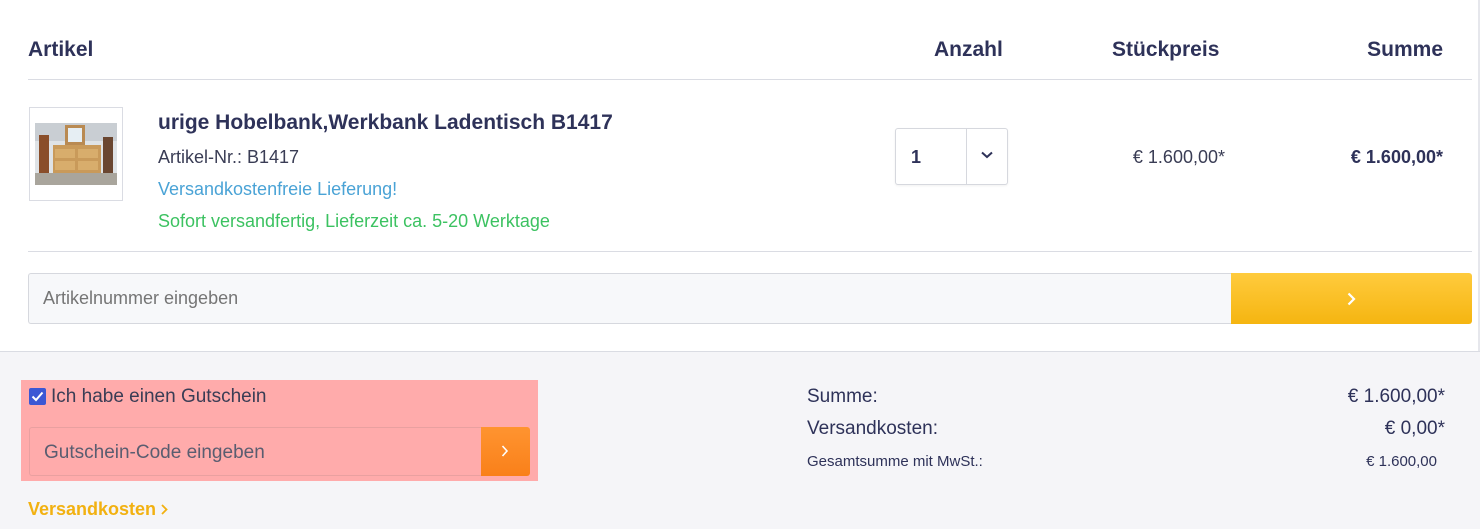  I want to click on shipping-costs-link-label: Versandkosten, so click(92, 509).